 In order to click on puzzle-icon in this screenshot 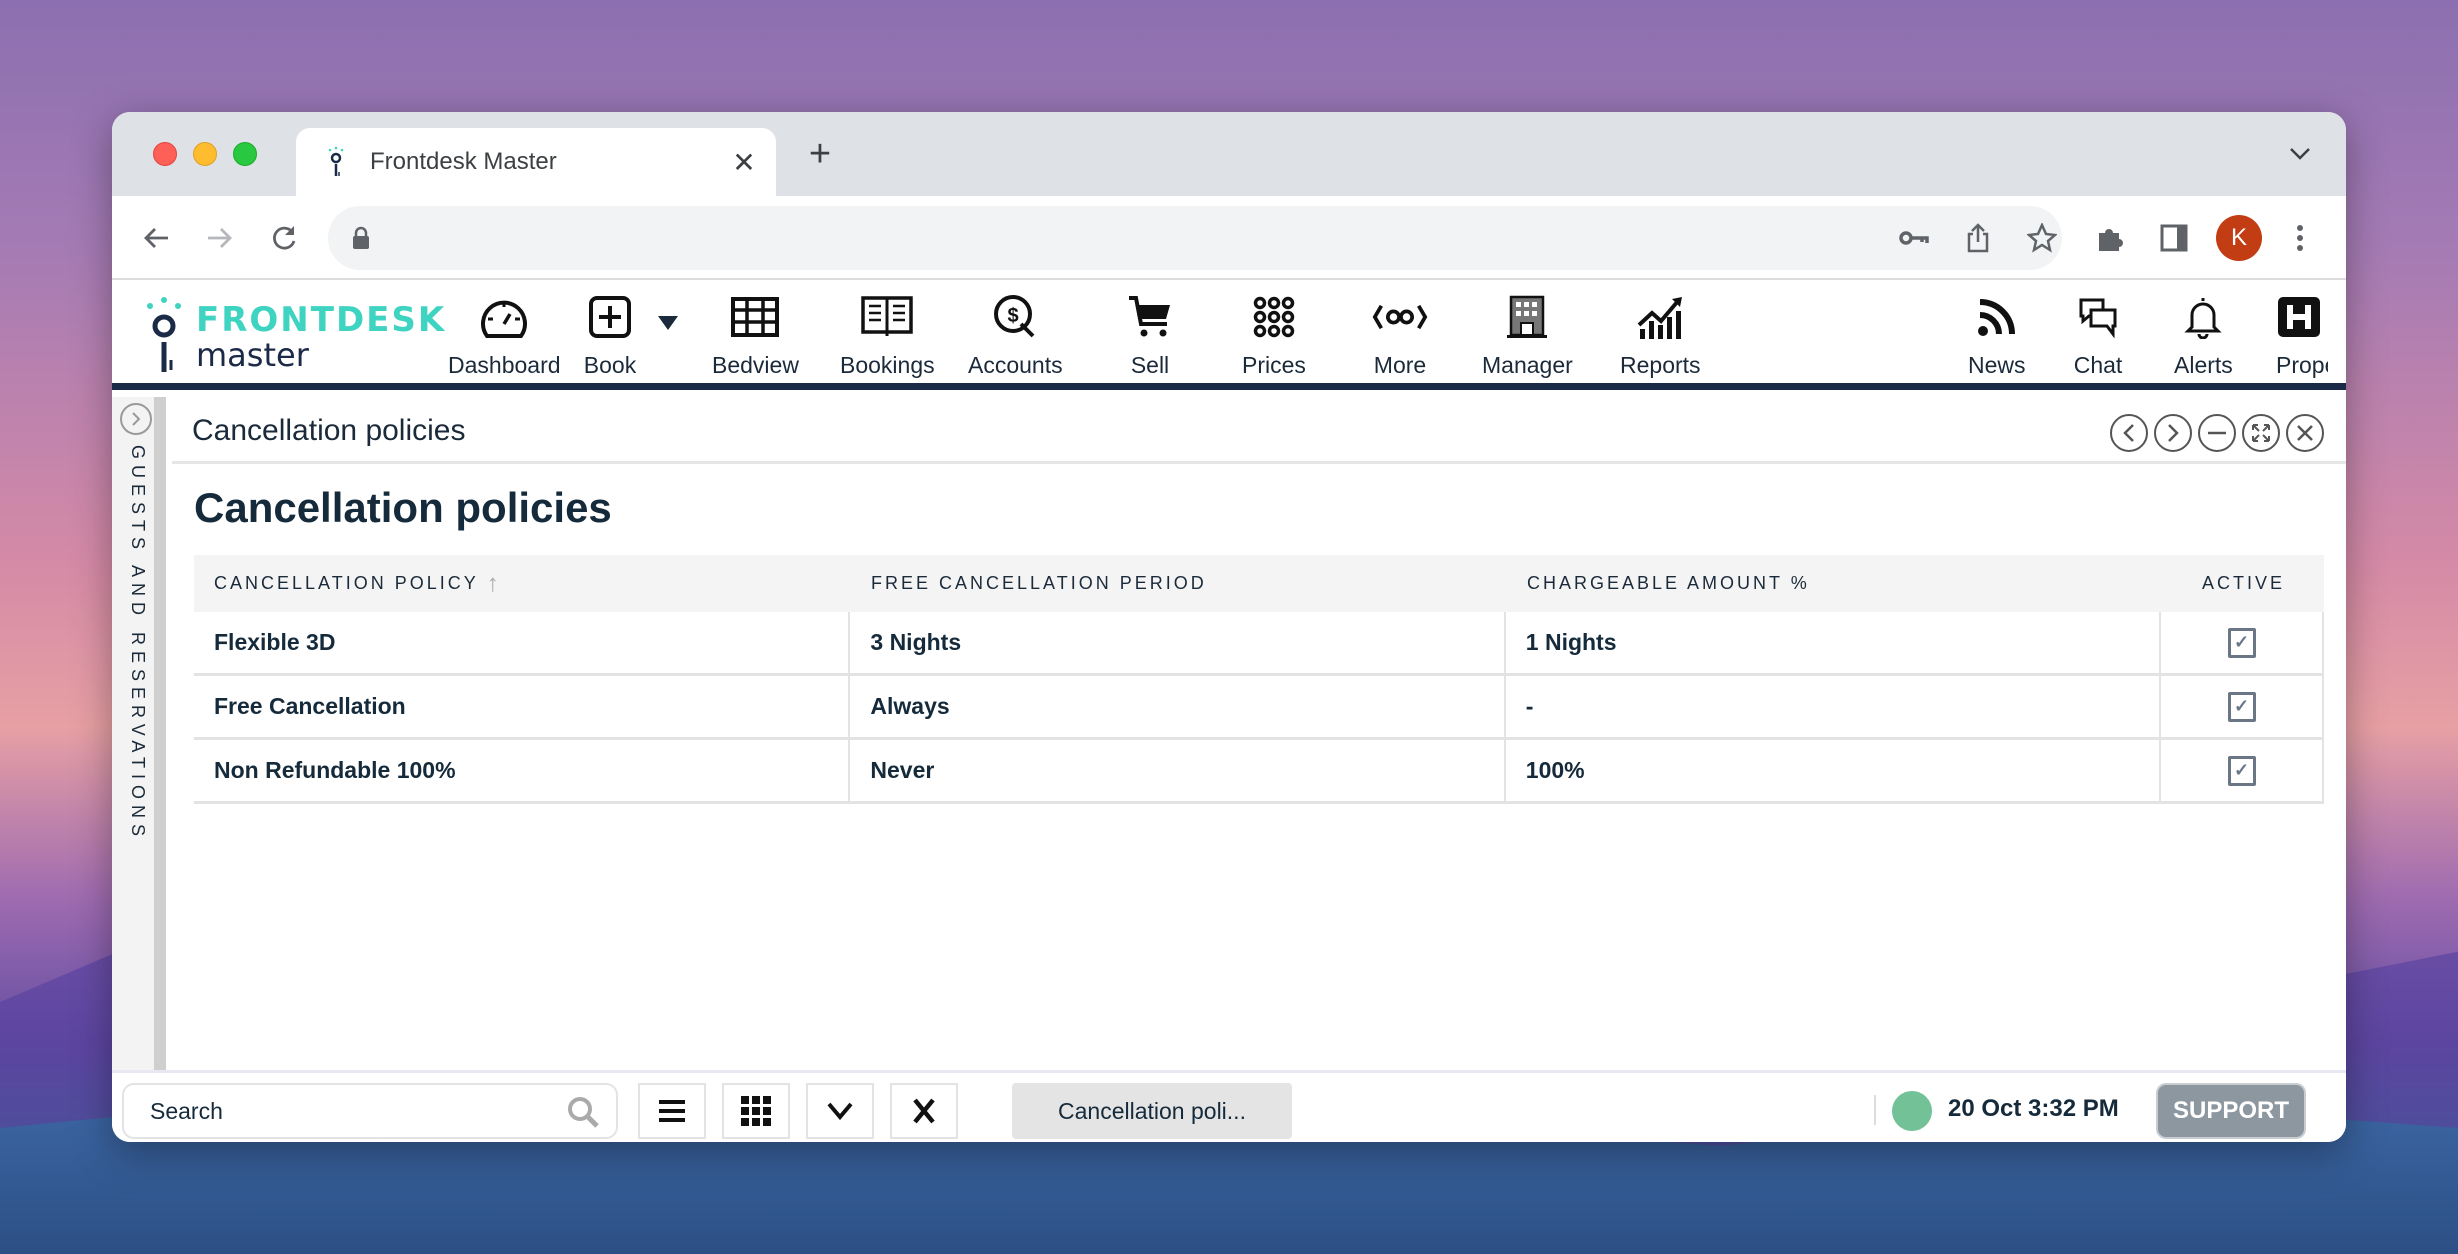, I will do `click(2111, 240)`.